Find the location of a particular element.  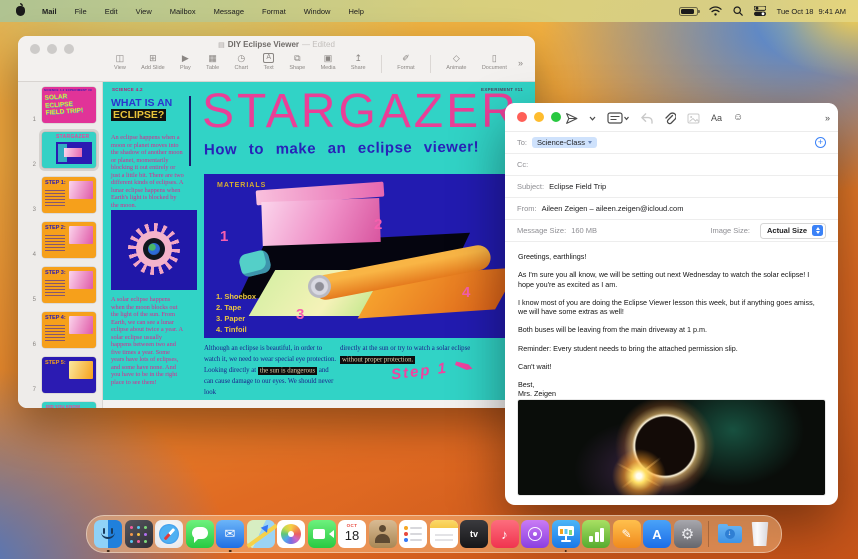

menu-clock: Tue Oct 18 9:41 AM is located at coordinates (811, 11).